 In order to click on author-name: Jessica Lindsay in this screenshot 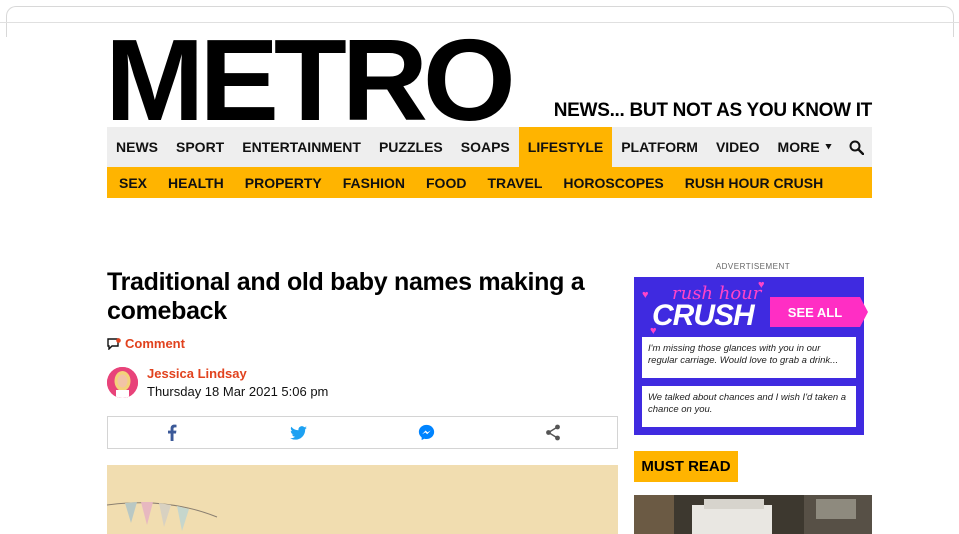, I will do `click(237, 373)`.